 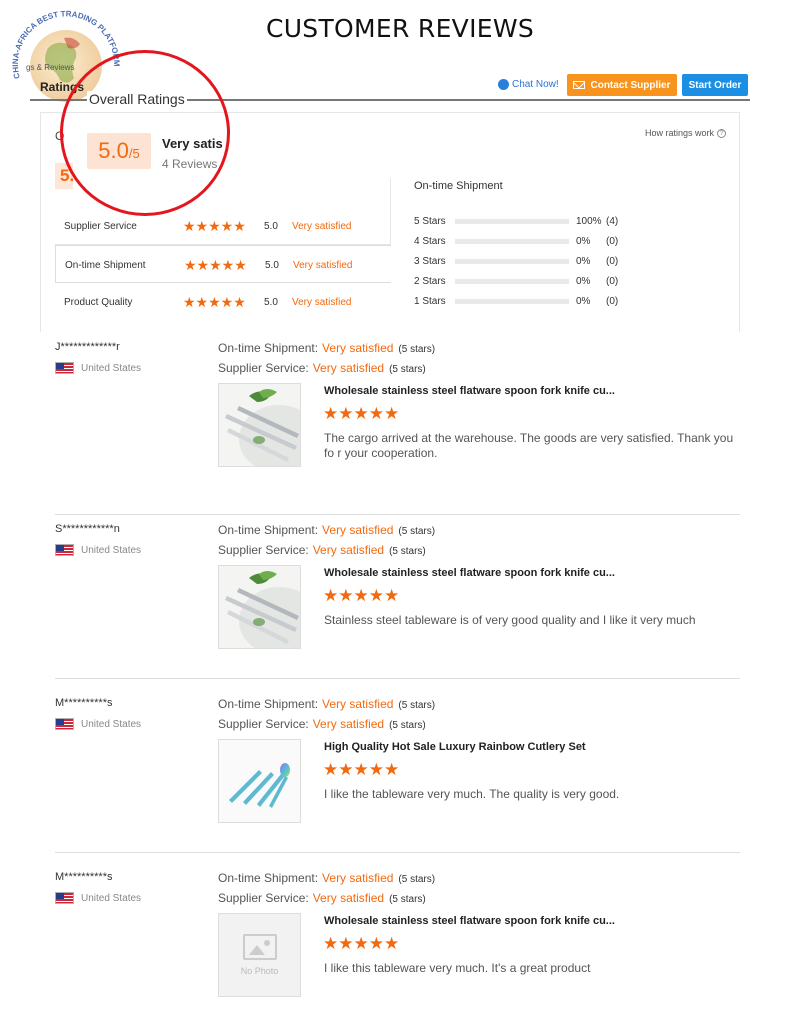 What do you see at coordinates (60, 136) in the screenshot?
I see `overall-title-ghost: O` at bounding box center [60, 136].